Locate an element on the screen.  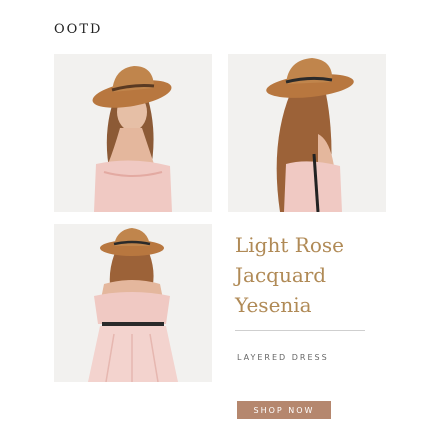
model-front-photo is located at coordinates (133, 133).